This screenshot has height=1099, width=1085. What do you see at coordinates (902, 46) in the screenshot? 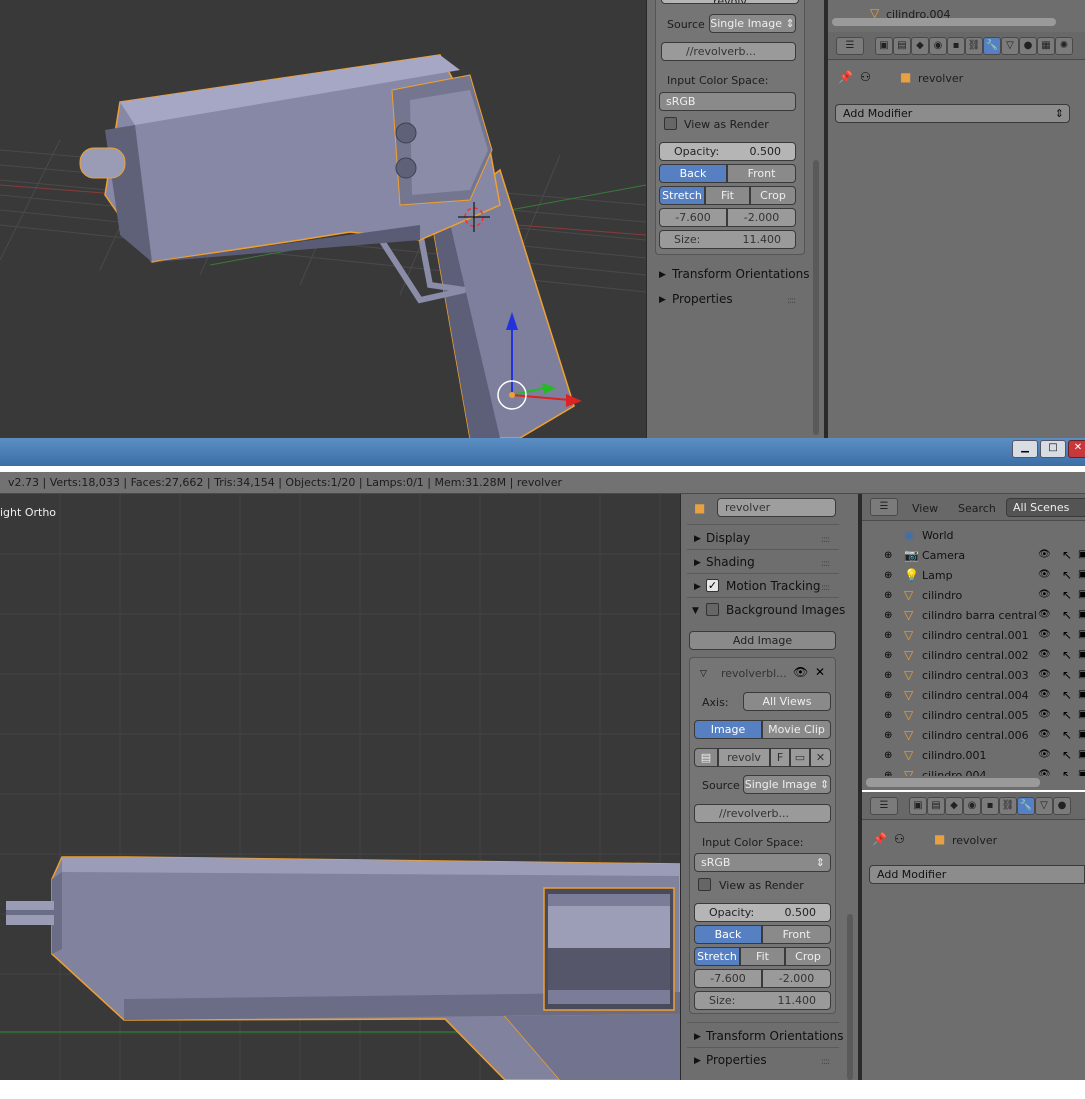
I see `render-layers-icon: ▤` at bounding box center [902, 46].